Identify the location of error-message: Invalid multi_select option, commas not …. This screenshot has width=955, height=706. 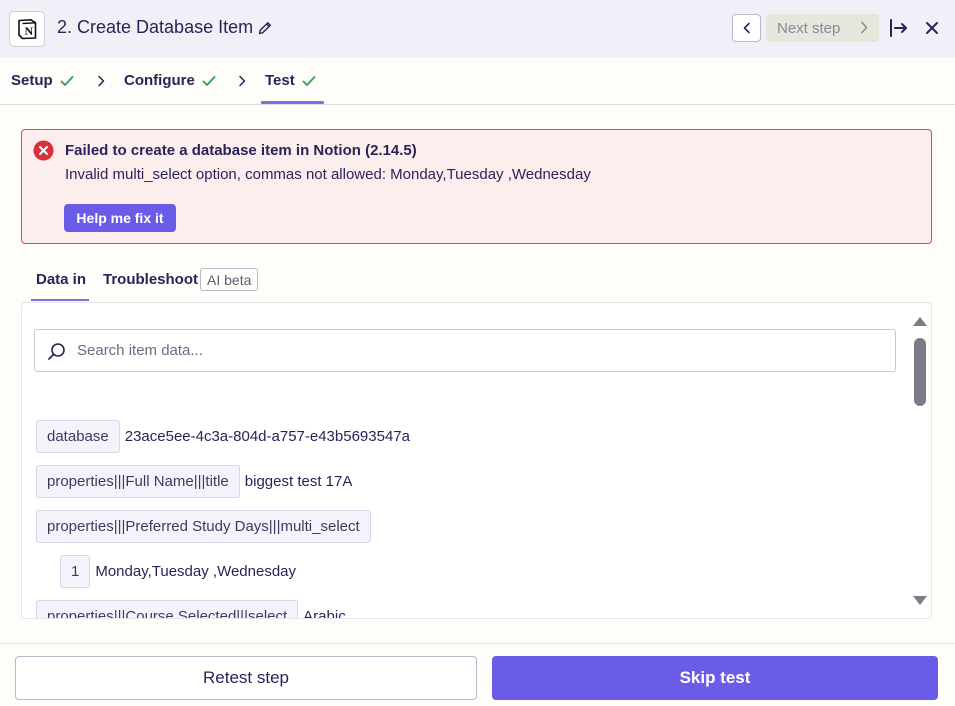
(328, 174).